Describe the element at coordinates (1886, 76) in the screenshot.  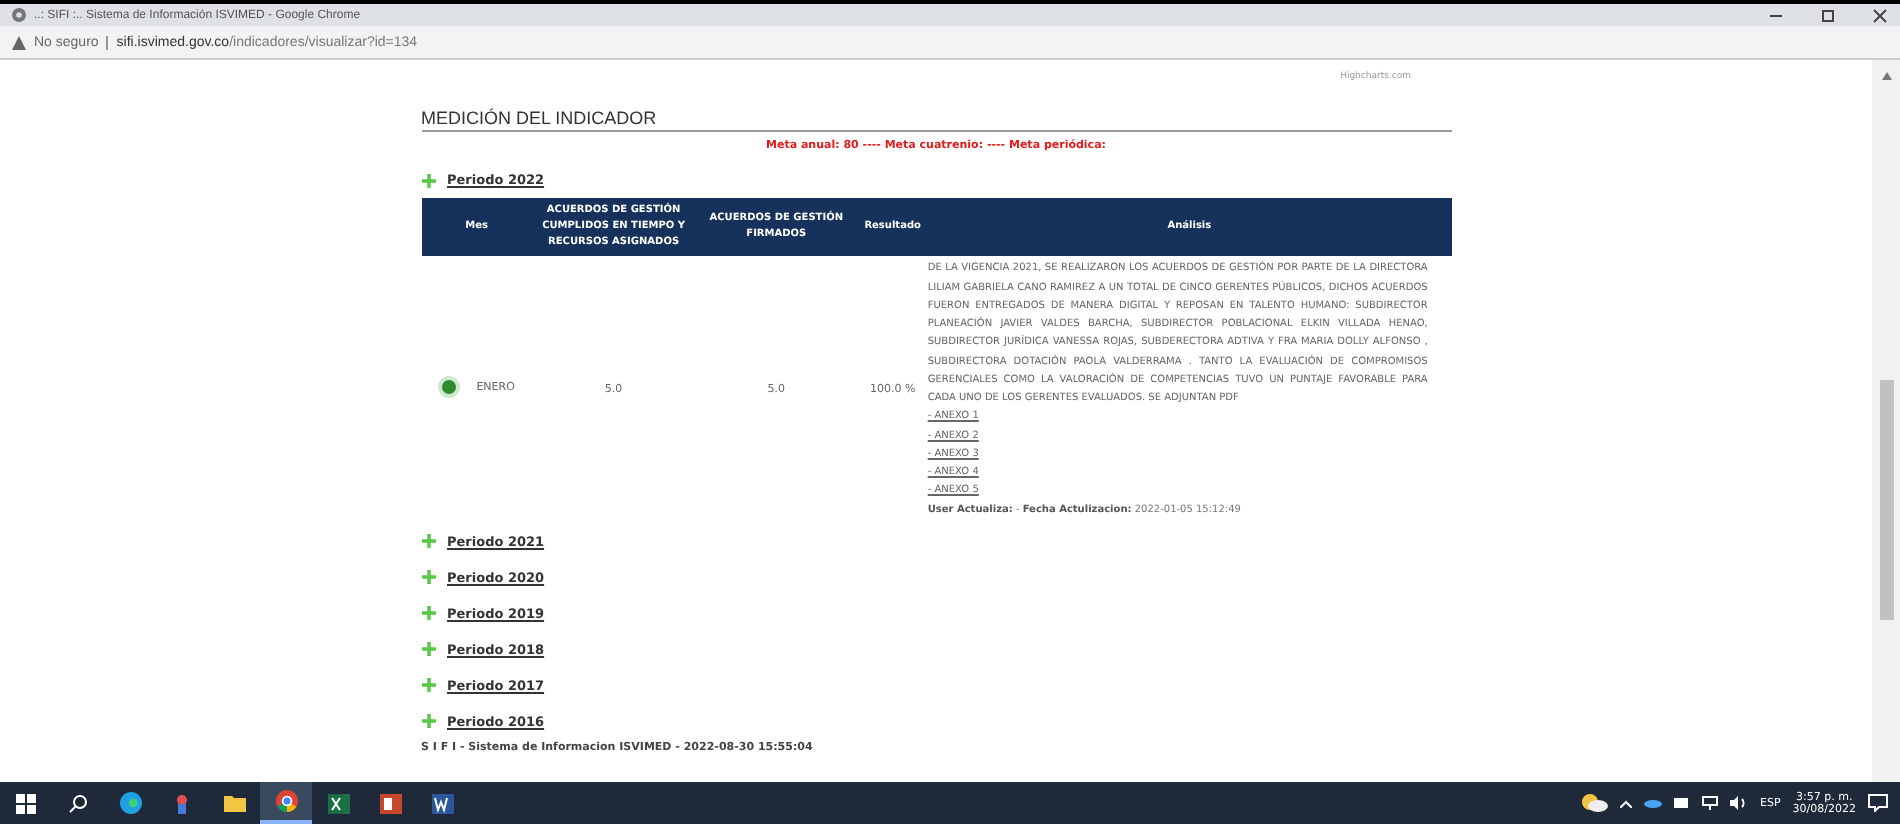
I see `scroll-up-icon` at that location.